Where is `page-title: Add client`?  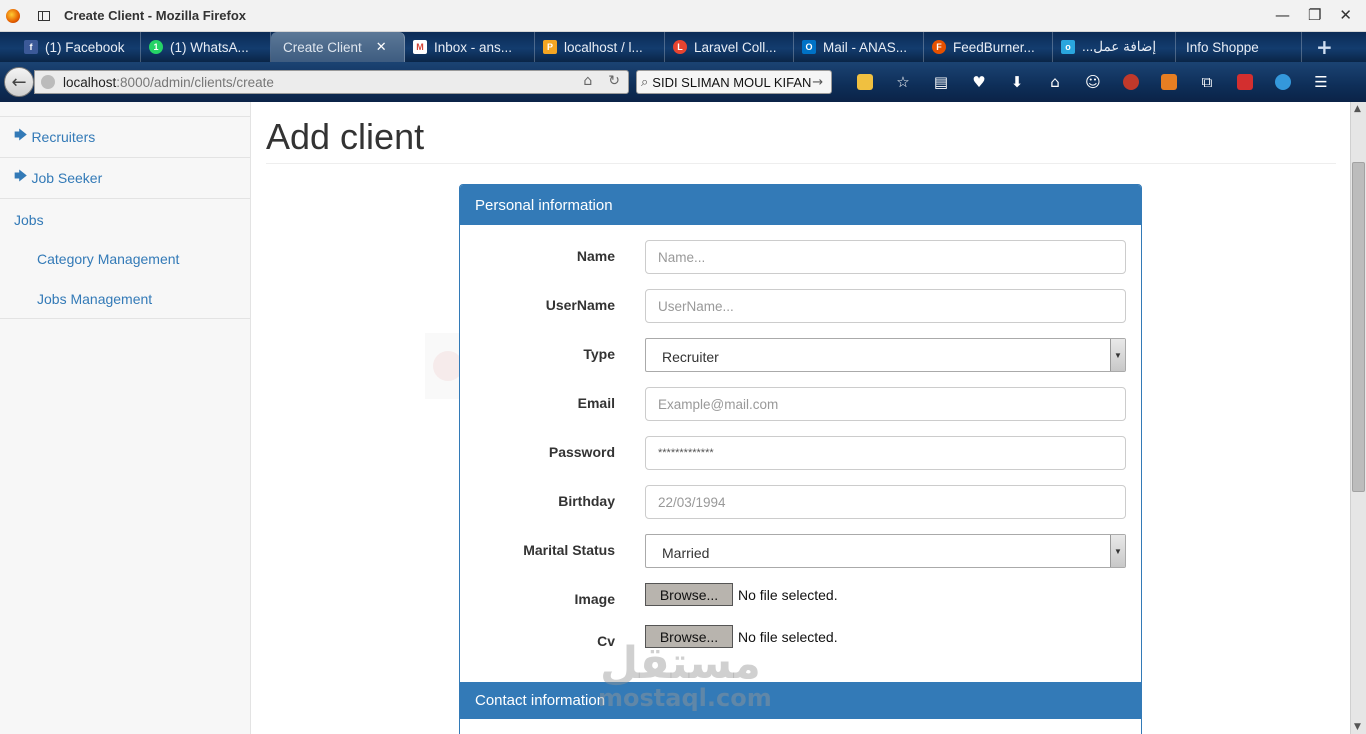 page-title: Add client is located at coordinates (345, 136).